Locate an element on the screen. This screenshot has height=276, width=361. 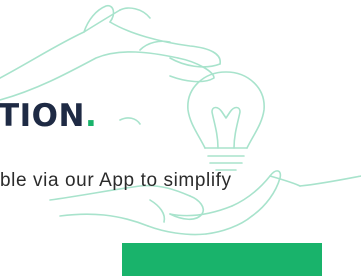
hero-headline-text: TION is located at coordinates (42, 116).